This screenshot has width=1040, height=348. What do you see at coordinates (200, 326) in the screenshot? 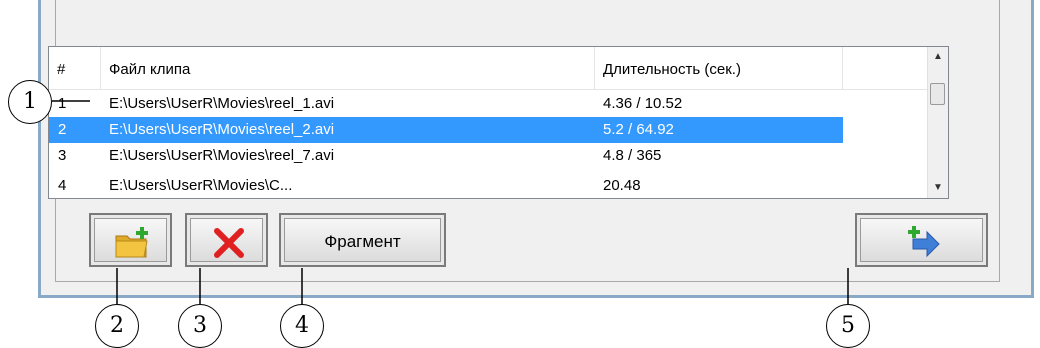
I see `callout-3: 3` at bounding box center [200, 326].